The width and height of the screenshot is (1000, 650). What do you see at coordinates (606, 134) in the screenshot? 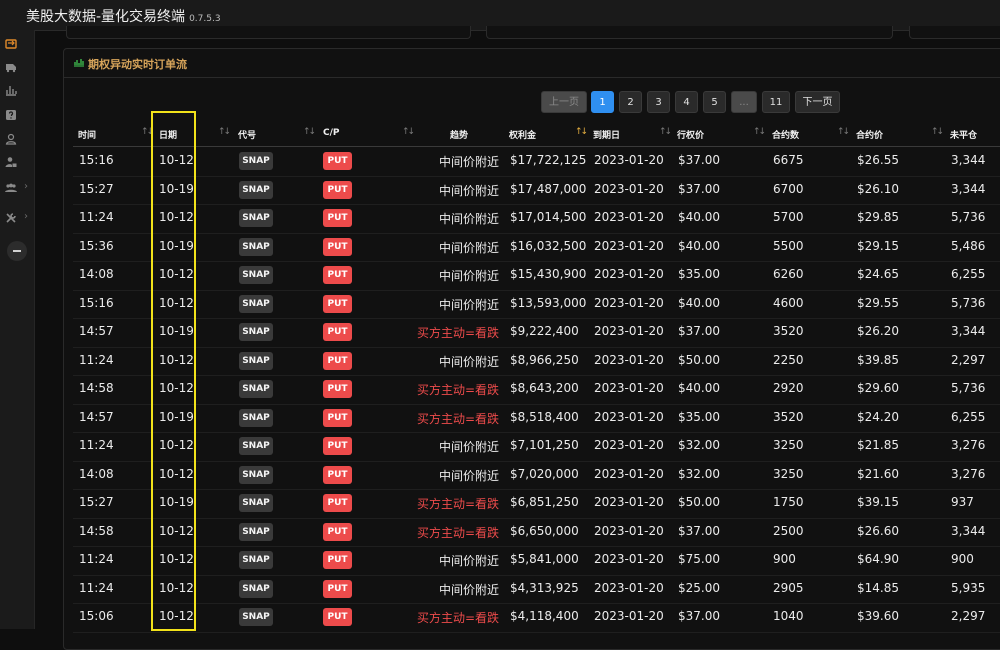
I see `column-header-expiry: 到期日` at bounding box center [606, 134].